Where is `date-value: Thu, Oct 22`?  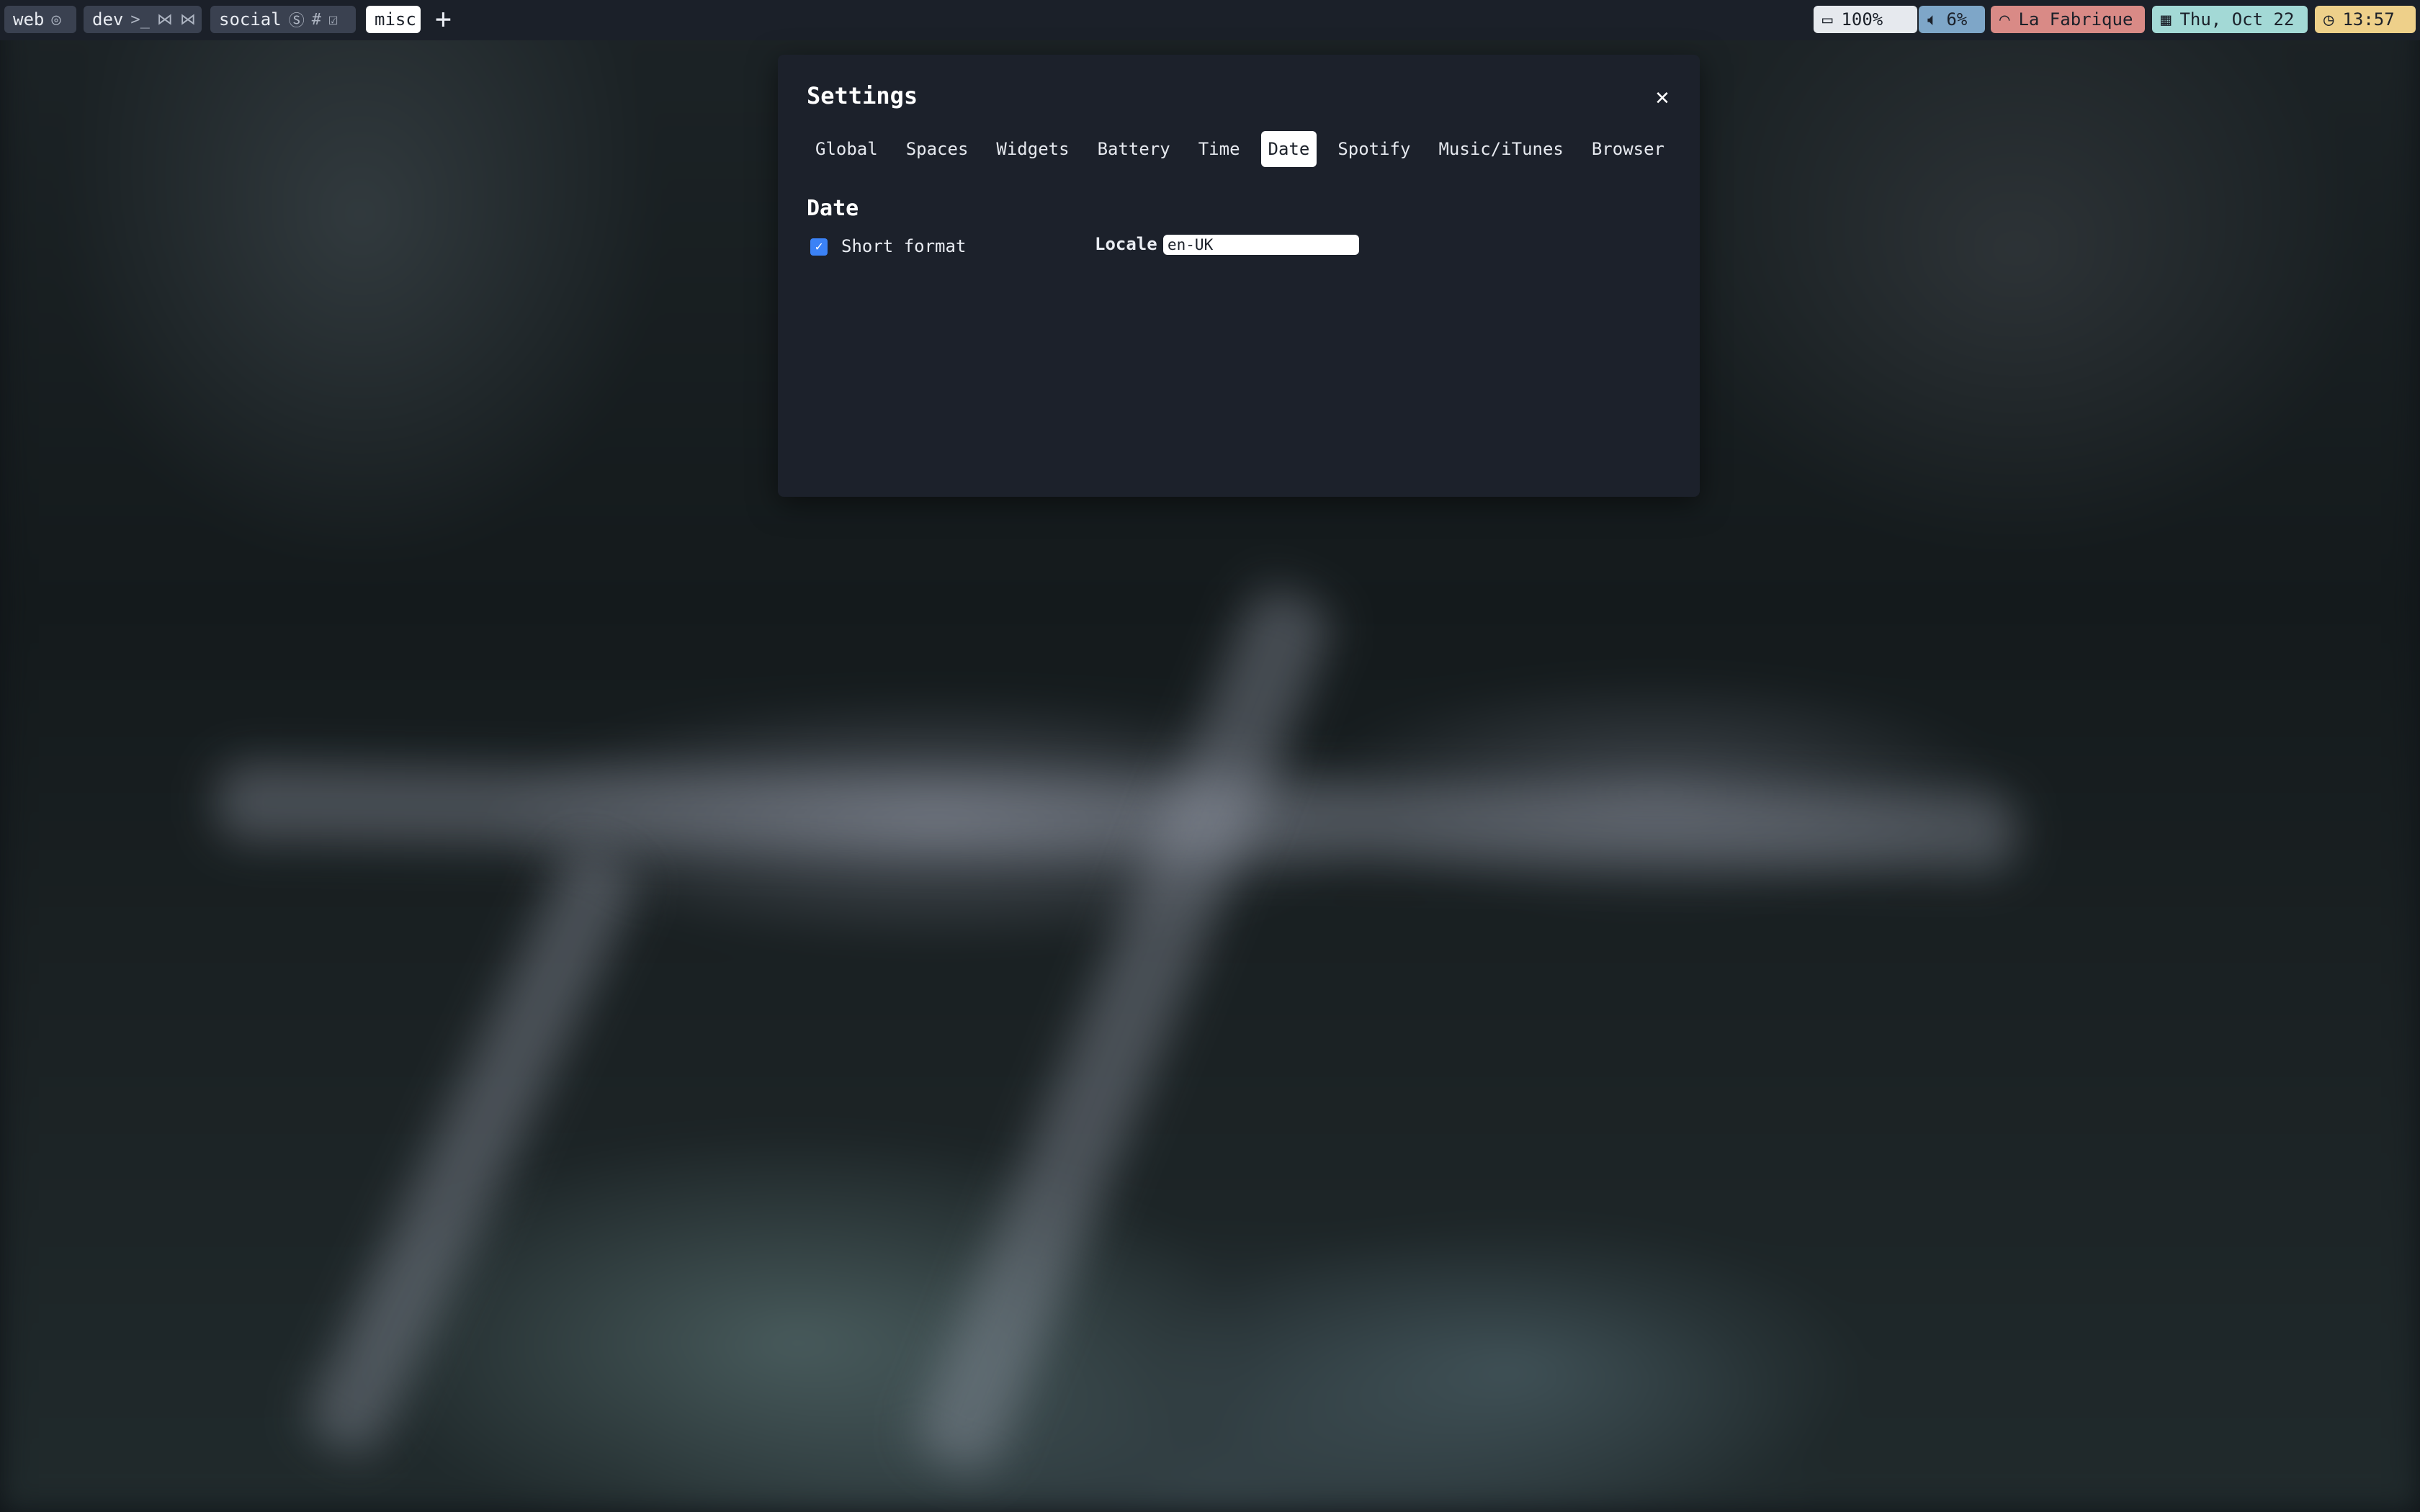
date-value: Thu, Oct 22 is located at coordinates (2237, 19).